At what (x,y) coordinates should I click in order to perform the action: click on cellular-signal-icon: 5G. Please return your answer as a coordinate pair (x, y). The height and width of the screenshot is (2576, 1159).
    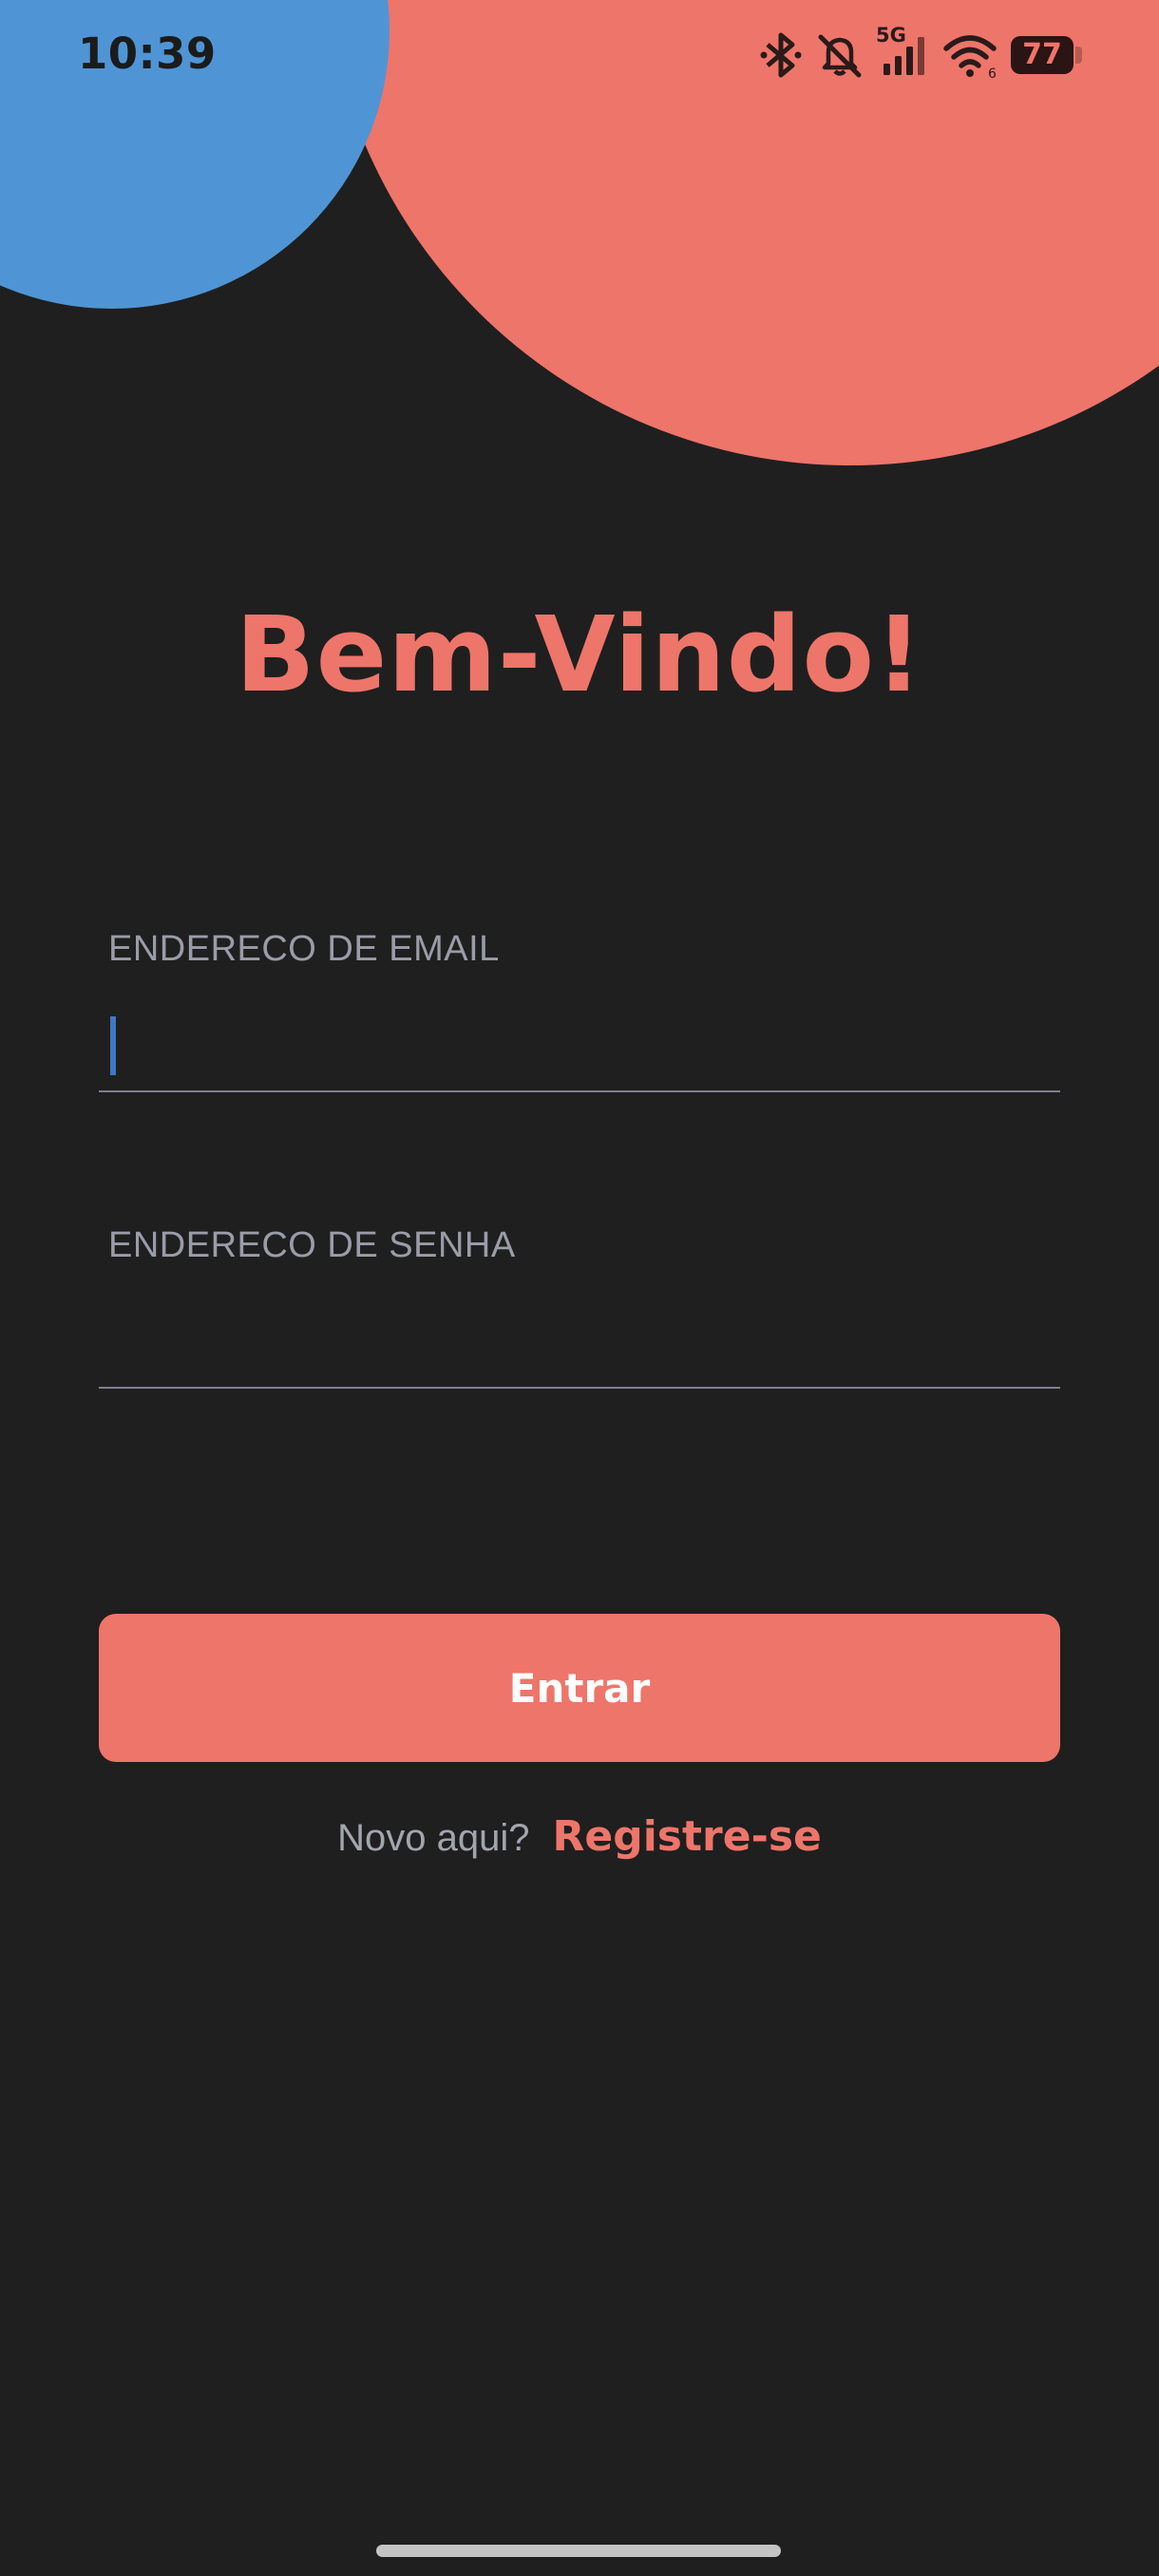
    Looking at the image, I should click on (902, 51).